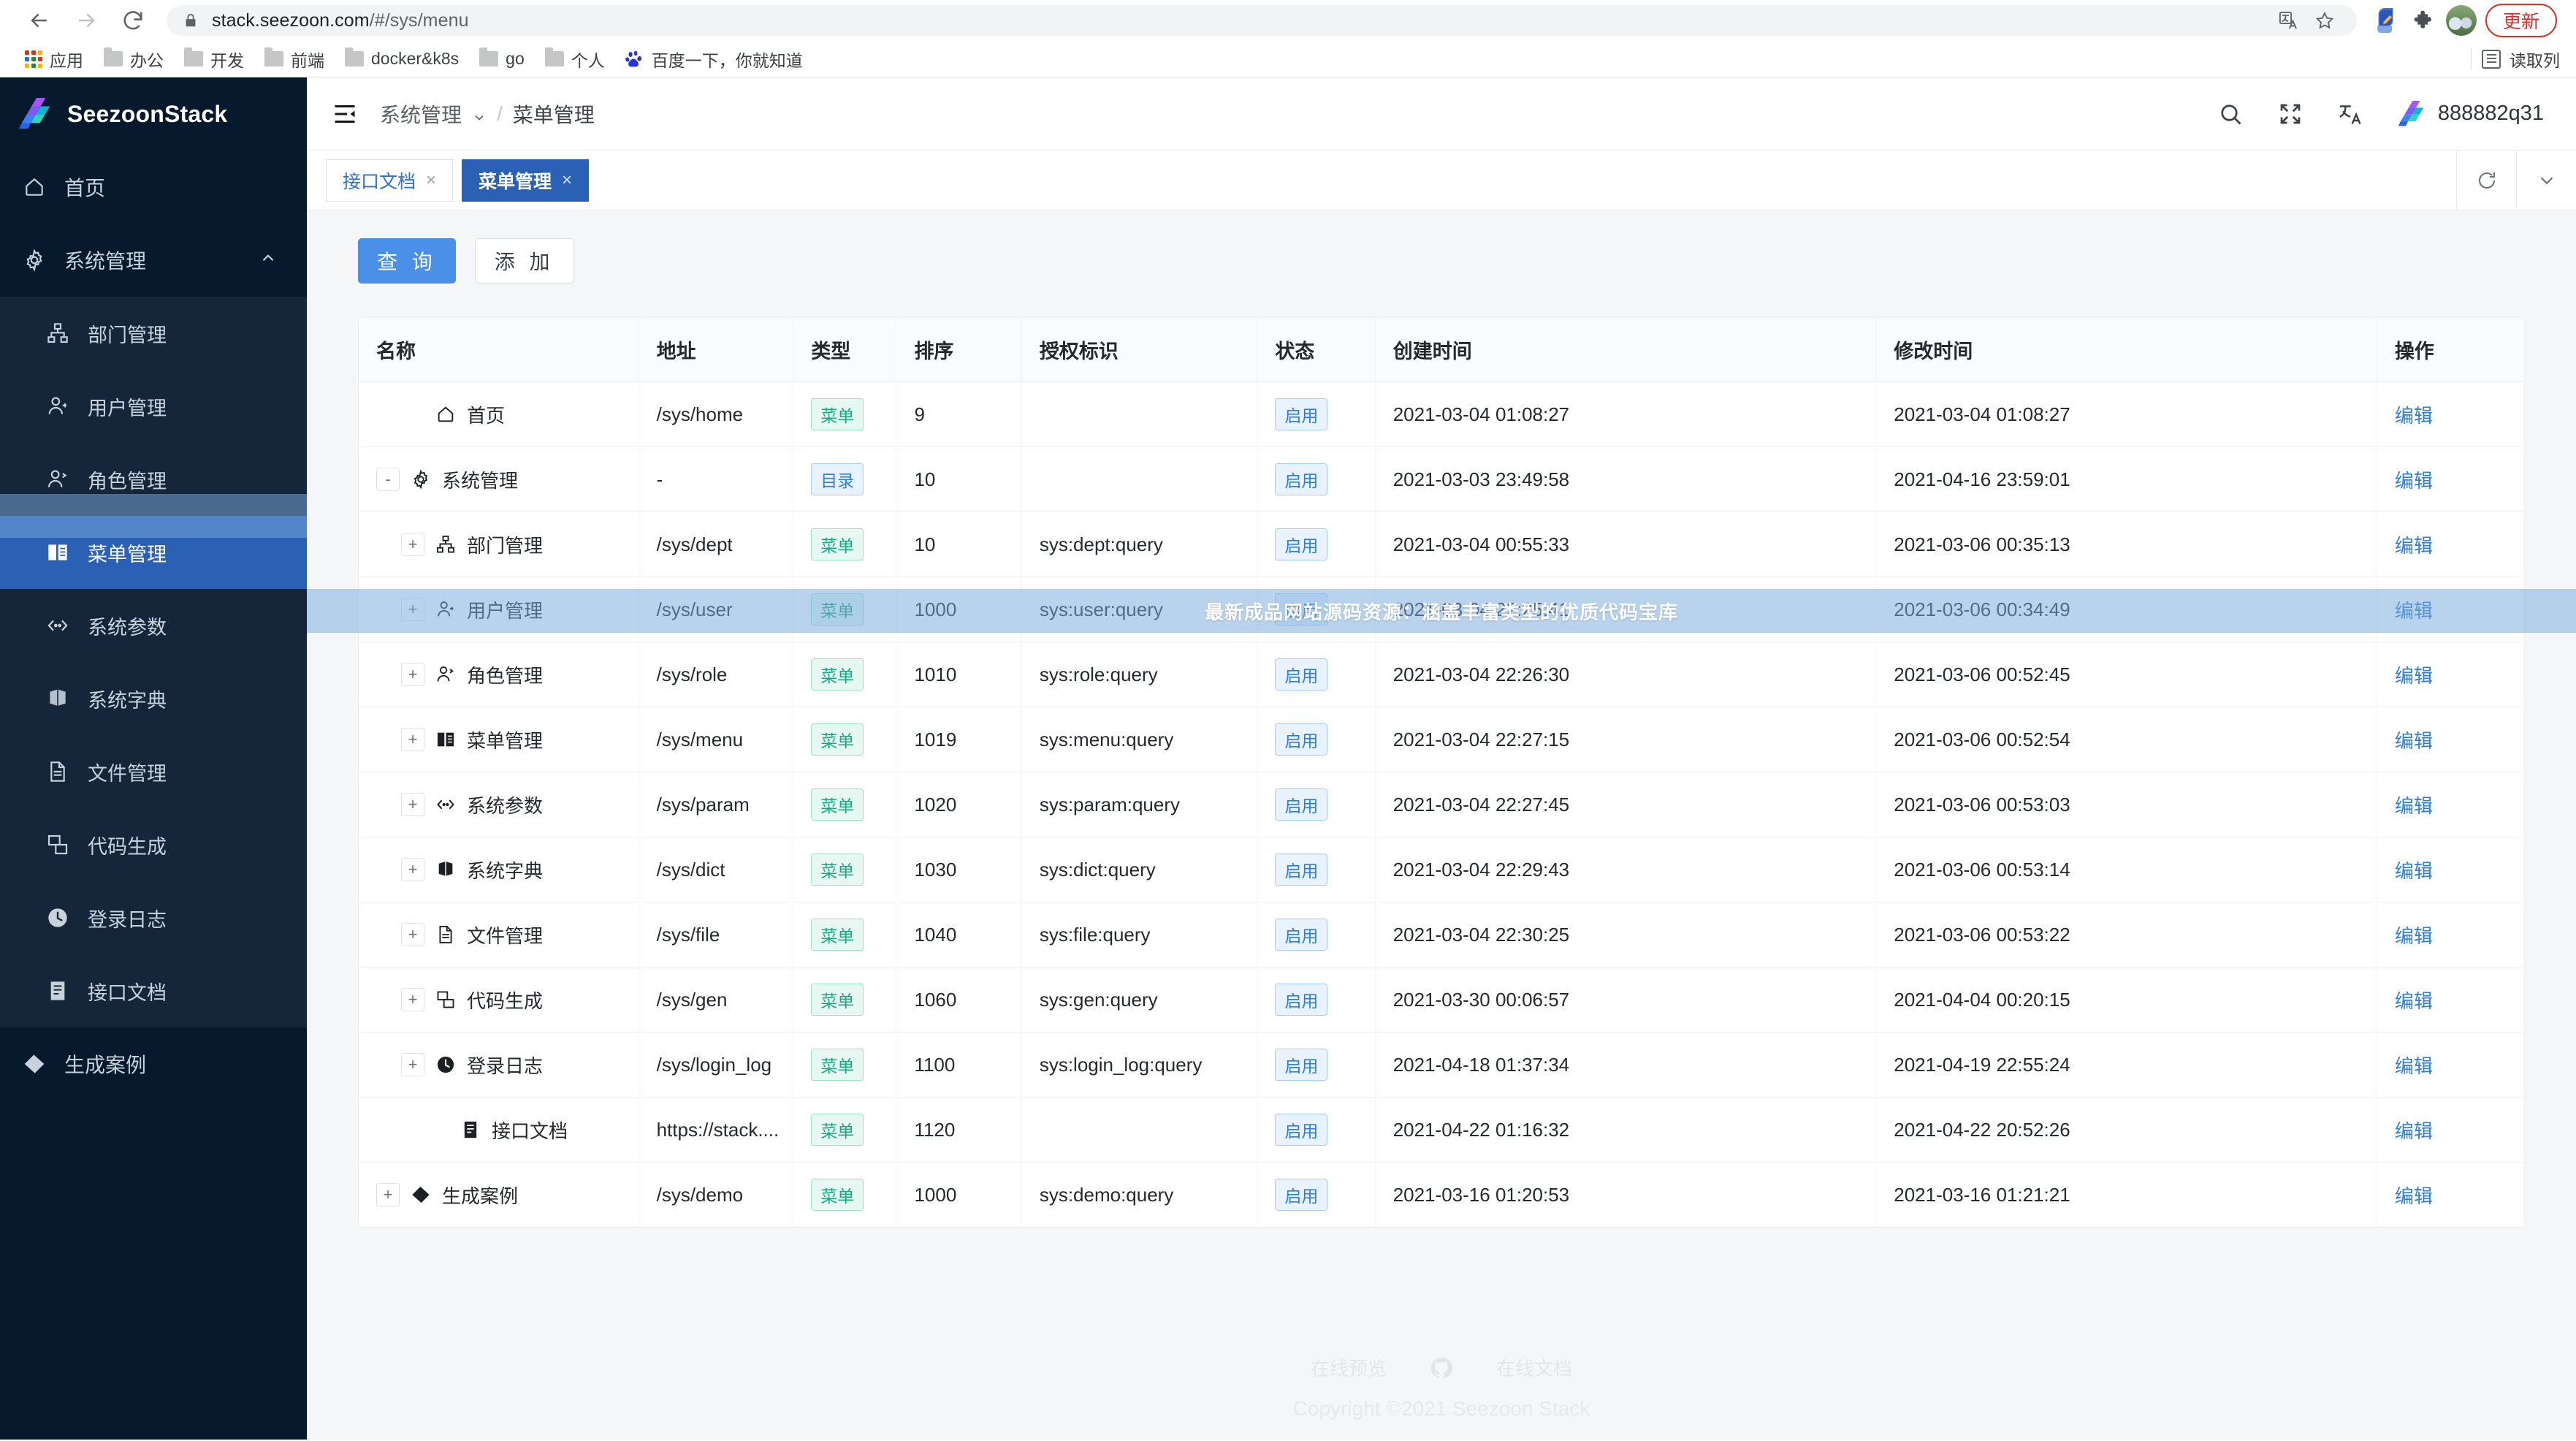  What do you see at coordinates (153, 188) in the screenshot?
I see `sidebar-item-home: 首页` at bounding box center [153, 188].